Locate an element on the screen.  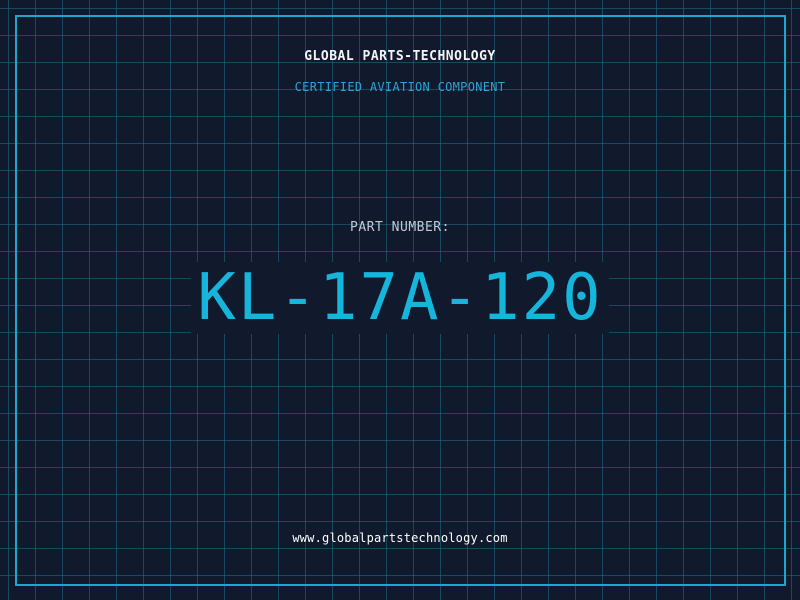
tagline: CERTIFIED AVIATION COMPONENT is located at coordinates (400, 87).